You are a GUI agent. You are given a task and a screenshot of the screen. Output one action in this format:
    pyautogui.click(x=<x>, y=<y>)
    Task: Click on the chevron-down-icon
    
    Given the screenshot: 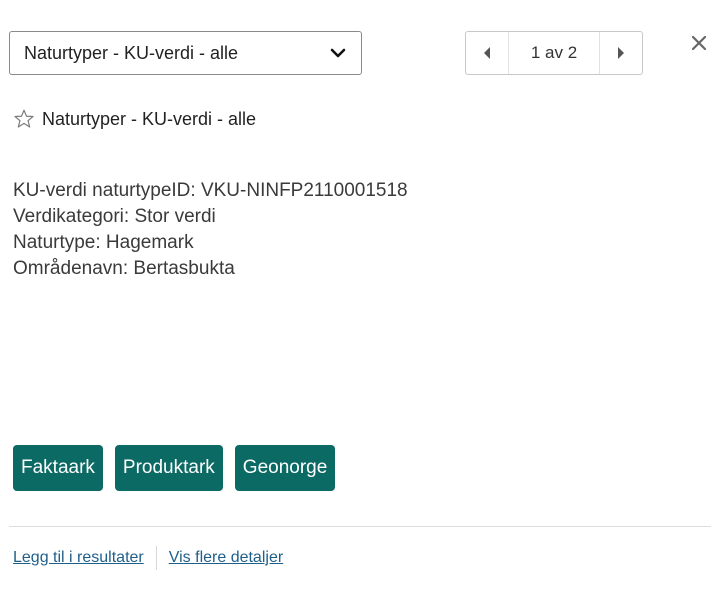 What is the action you would take?
    pyautogui.click(x=338, y=53)
    